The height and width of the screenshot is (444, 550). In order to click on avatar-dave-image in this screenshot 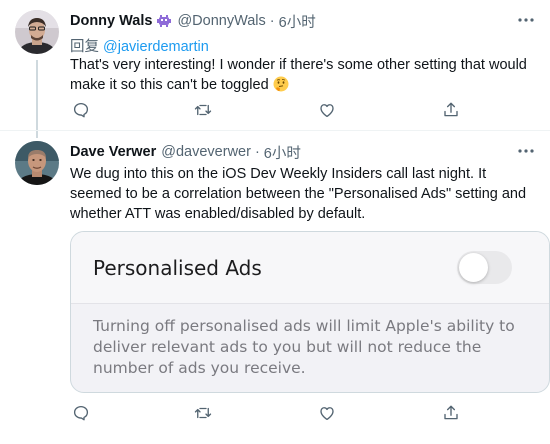, I will do `click(37, 163)`.